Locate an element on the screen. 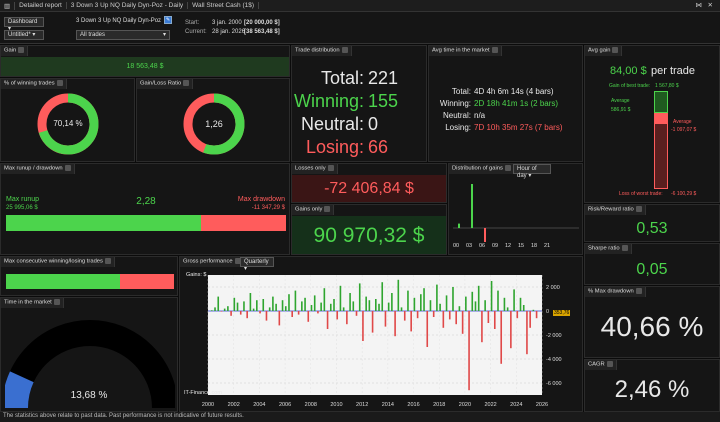  avg-loss-label: Average is located at coordinates (682, 122).